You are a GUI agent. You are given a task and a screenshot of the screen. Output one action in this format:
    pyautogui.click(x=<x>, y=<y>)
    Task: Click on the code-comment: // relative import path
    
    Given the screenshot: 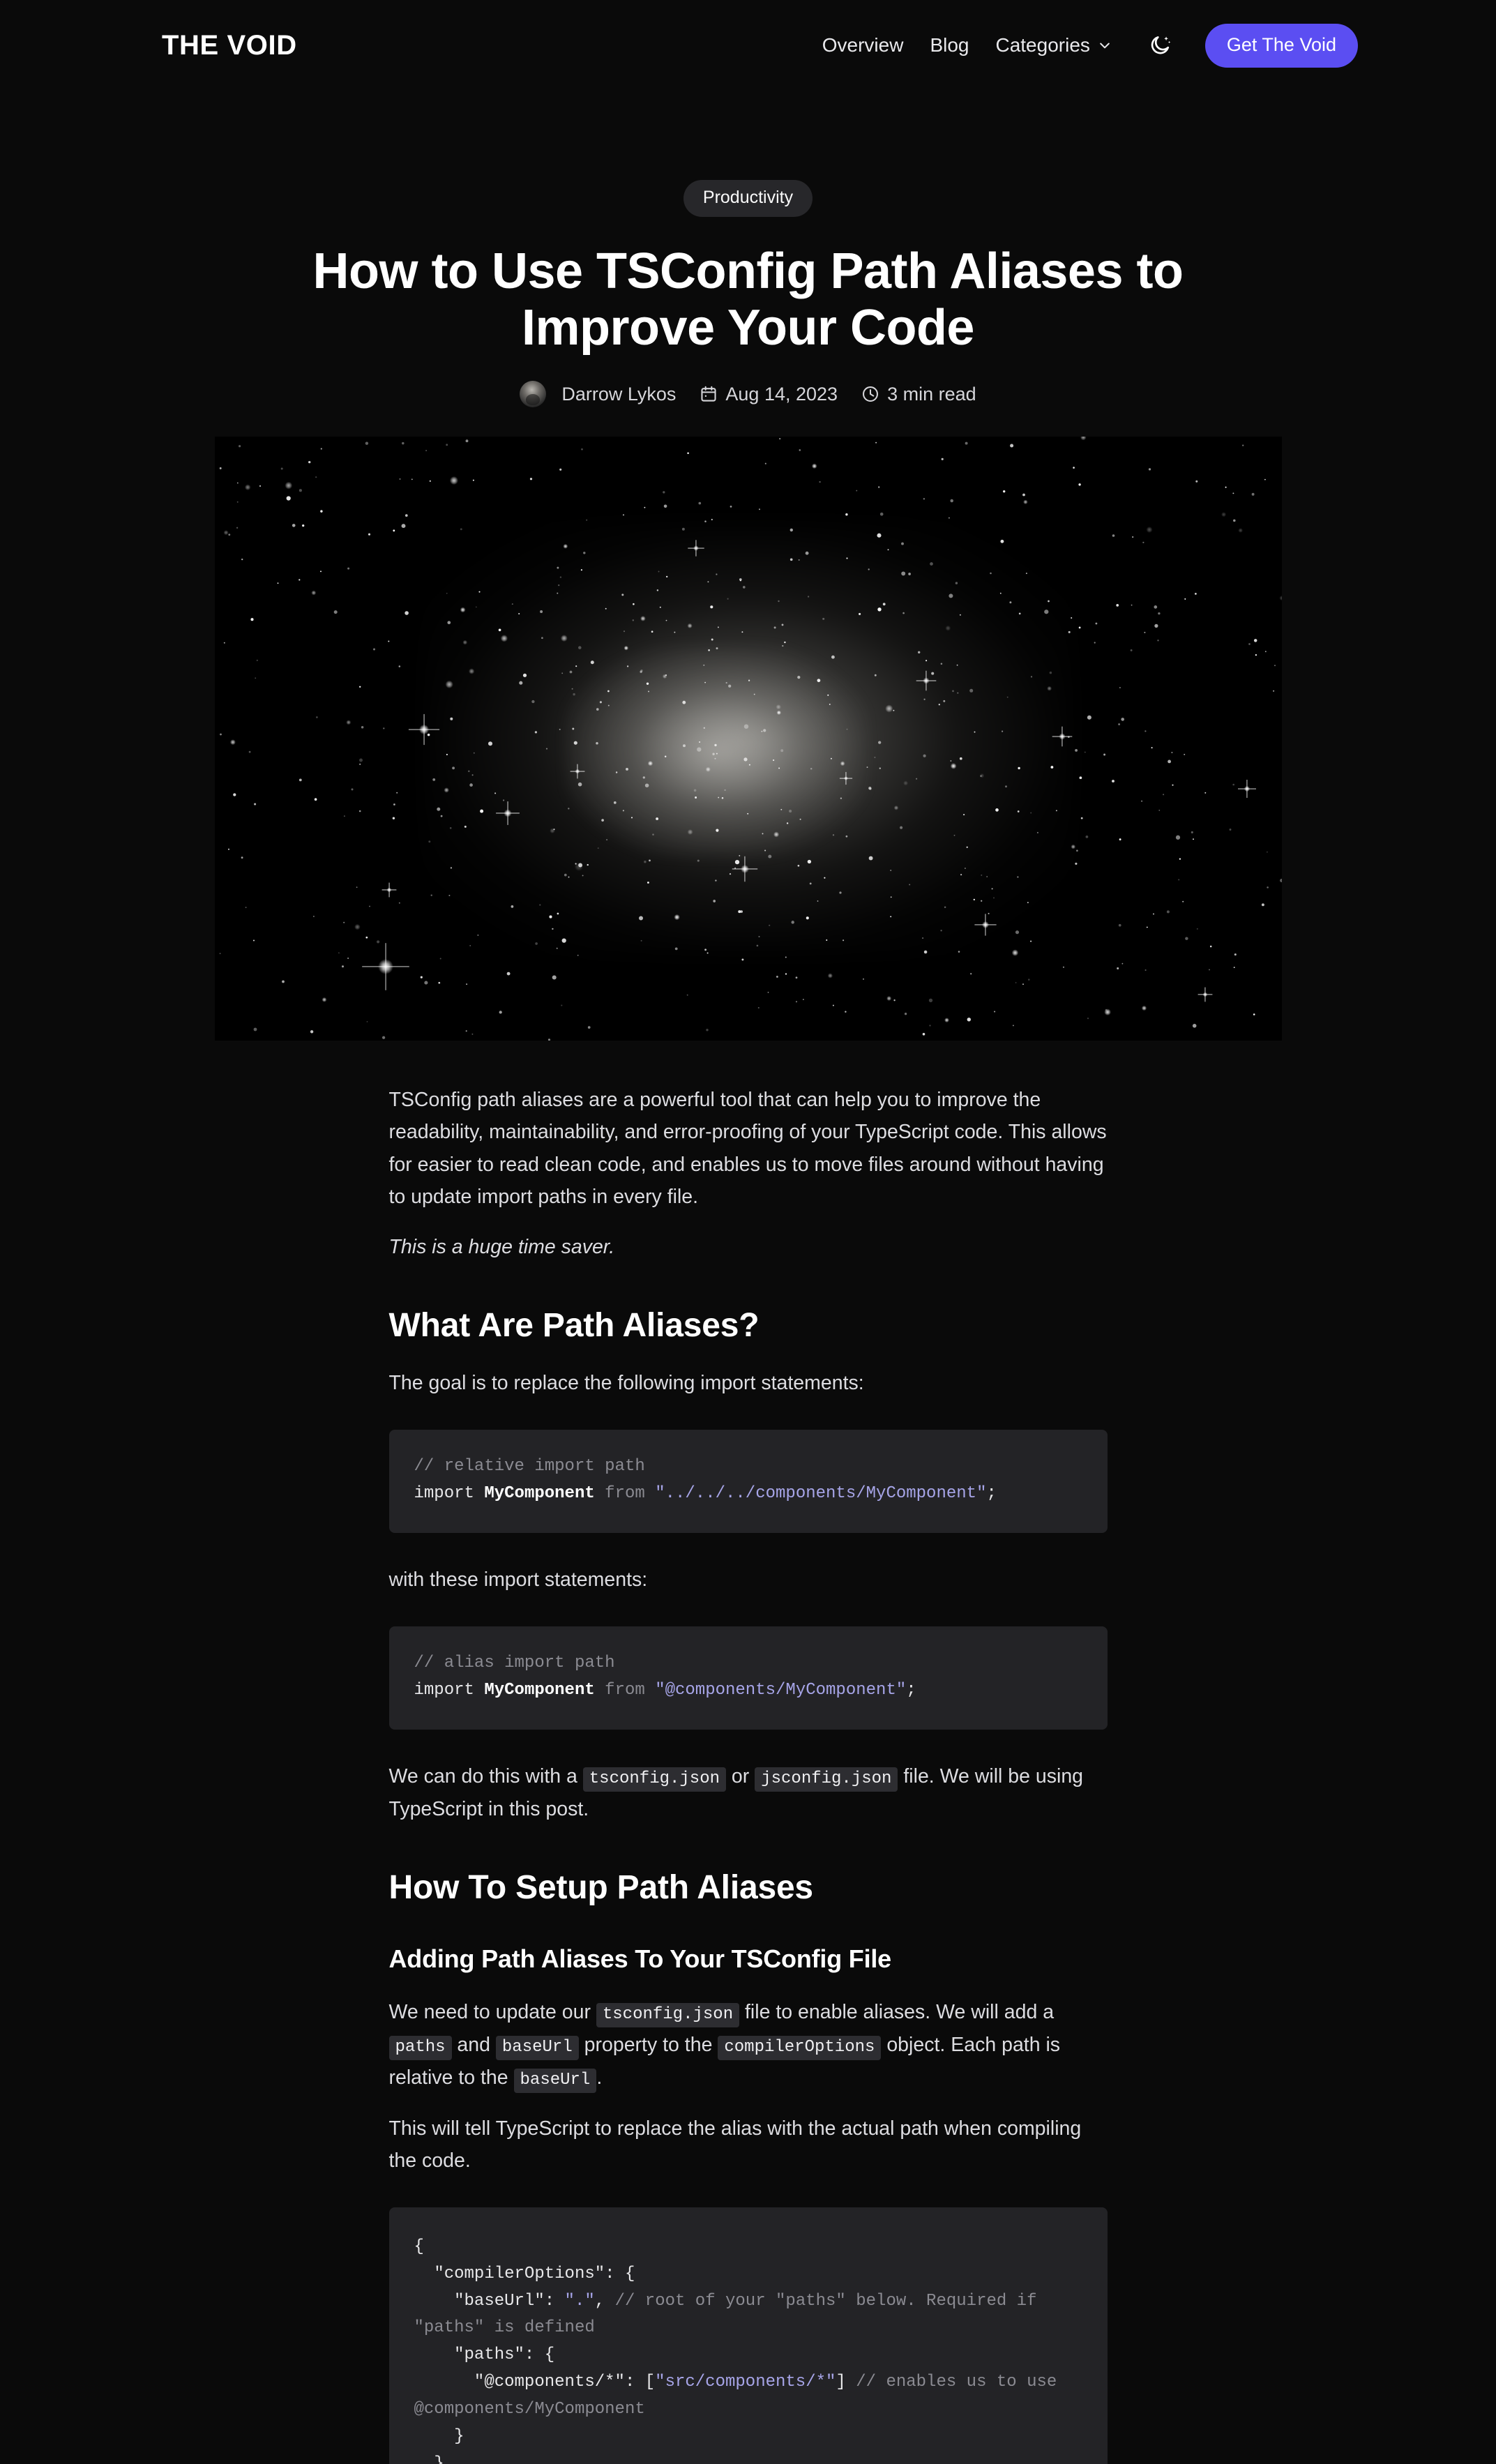 What is the action you would take?
    pyautogui.click(x=529, y=1467)
    